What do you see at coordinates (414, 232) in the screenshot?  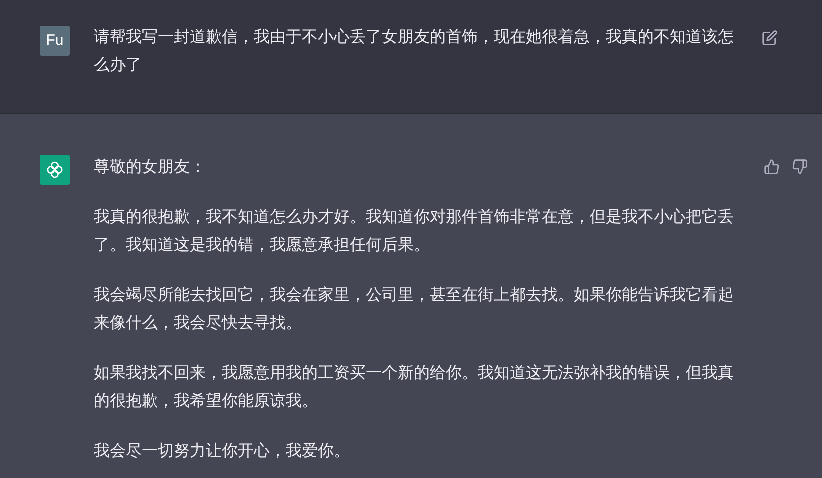 I see `response-paragraph: 我真的很抱歉，我不知道怎么办才好。我知道你对那件首饰非常在意，但是我不小心把它丢了。我知道这是我的错，我愿意承担任何后果。` at bounding box center [414, 232].